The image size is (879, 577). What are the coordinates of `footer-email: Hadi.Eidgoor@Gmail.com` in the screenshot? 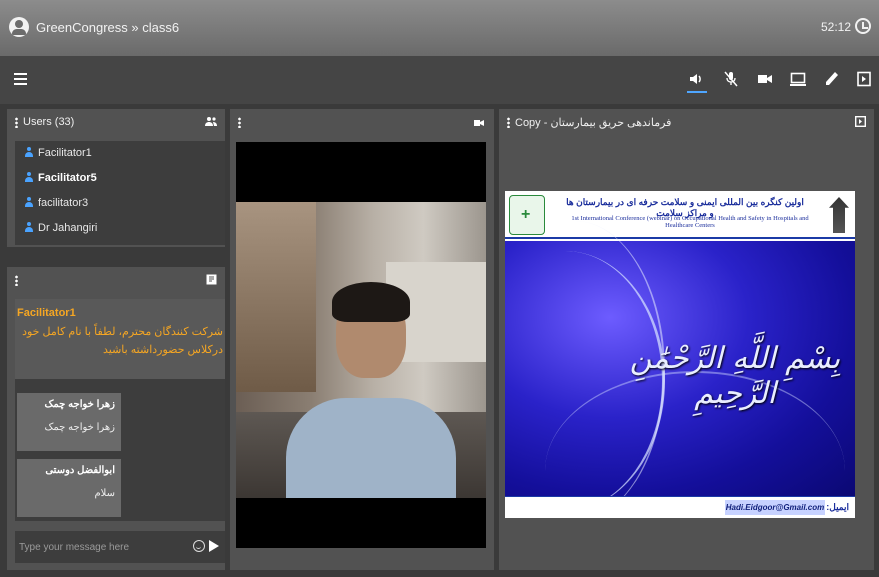 It's located at (775, 507).